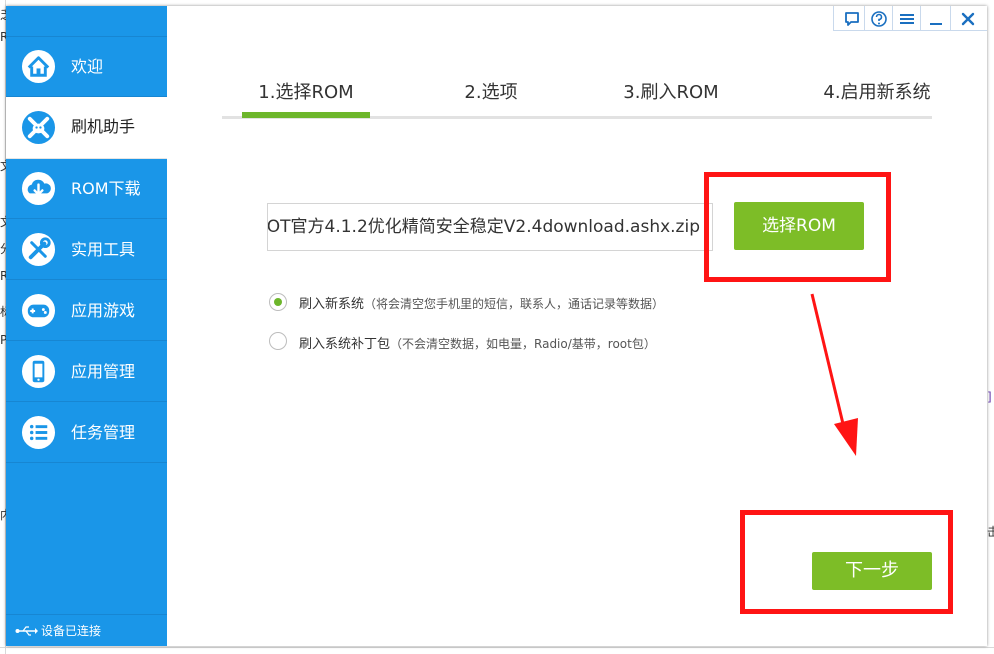 Image resolution: width=994 pixels, height=654 pixels. I want to click on step-progress-indicator, so click(306, 115).